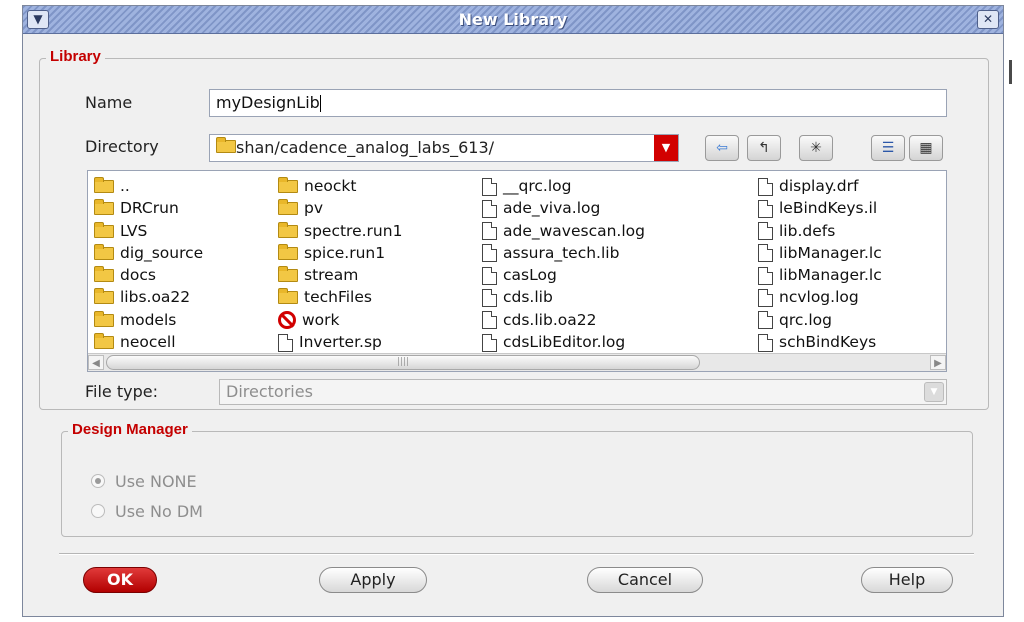 The width and height of the screenshot is (1024, 622). What do you see at coordinates (820, 320) in the screenshot?
I see `list-item: qrc.log` at bounding box center [820, 320].